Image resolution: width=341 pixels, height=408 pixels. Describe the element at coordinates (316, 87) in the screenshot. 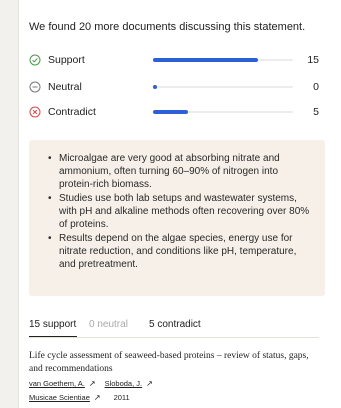

I see `stance-count: 0` at that location.